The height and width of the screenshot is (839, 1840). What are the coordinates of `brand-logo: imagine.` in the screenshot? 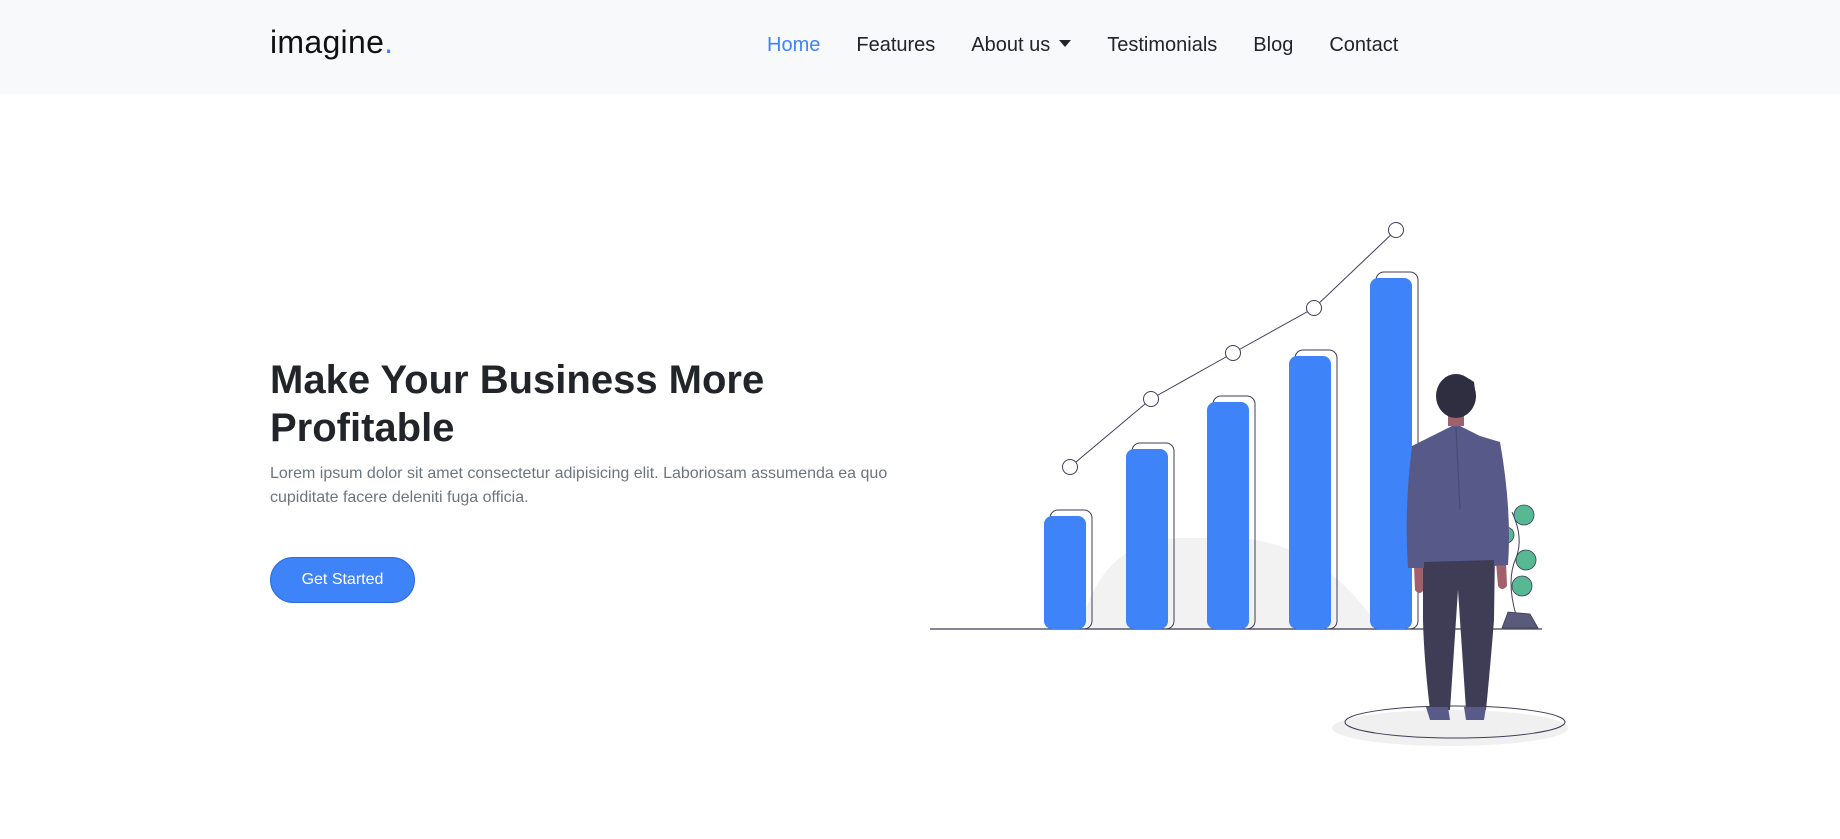 It's located at (331, 42).